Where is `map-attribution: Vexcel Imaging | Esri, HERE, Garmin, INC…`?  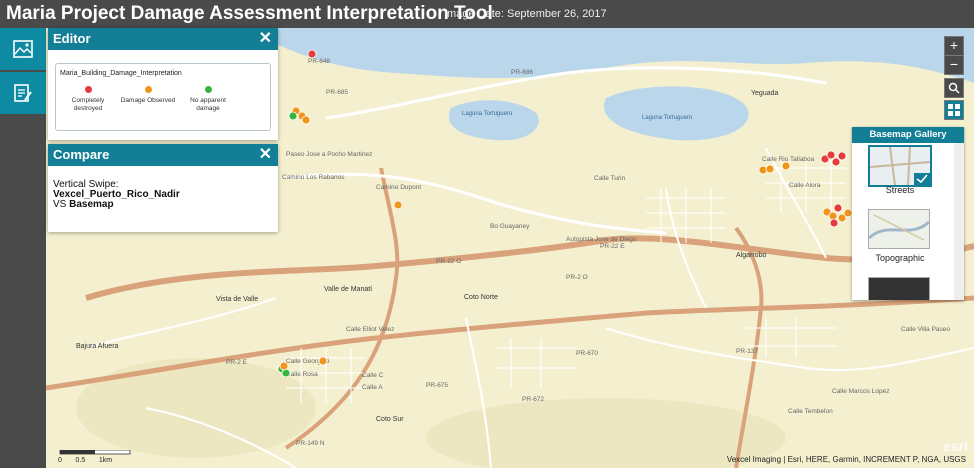
map-attribution: Vexcel Imaging | Esri, HERE, Garmin, INC… is located at coordinates (846, 459).